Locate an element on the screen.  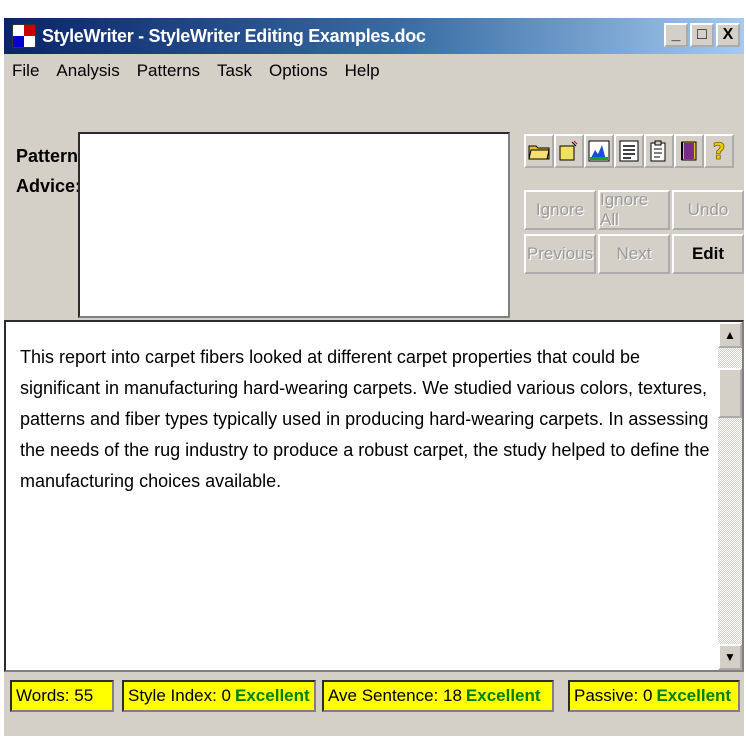
ignore-button: Ignore is located at coordinates (560, 210).